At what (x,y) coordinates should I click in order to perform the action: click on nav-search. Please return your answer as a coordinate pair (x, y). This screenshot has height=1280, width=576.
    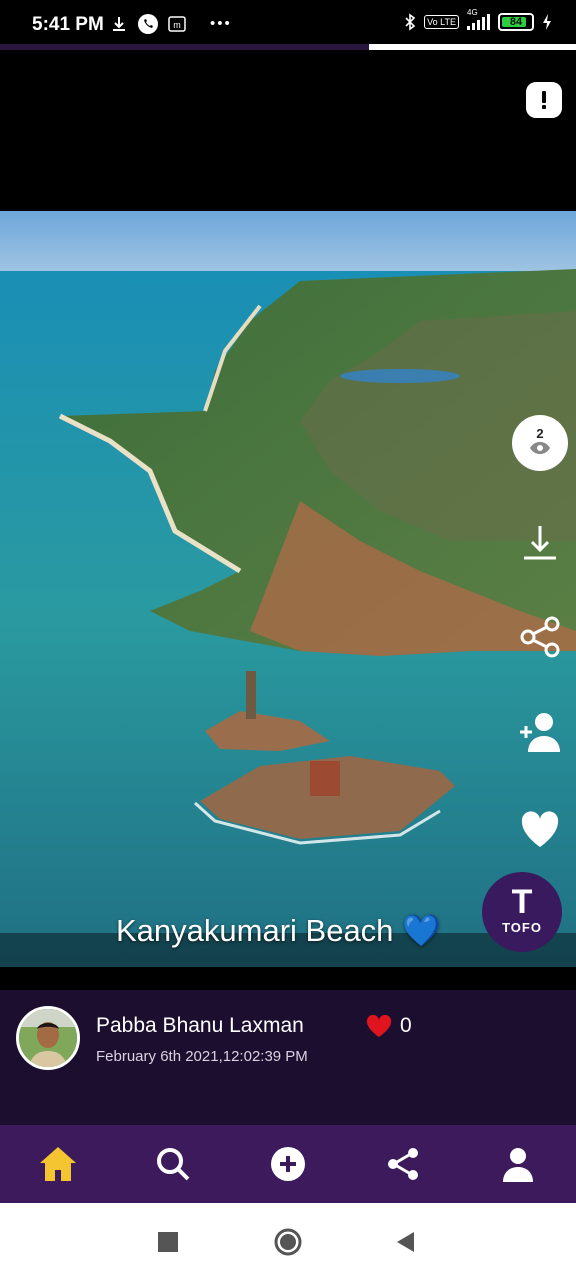
    Looking at the image, I should click on (173, 1164).